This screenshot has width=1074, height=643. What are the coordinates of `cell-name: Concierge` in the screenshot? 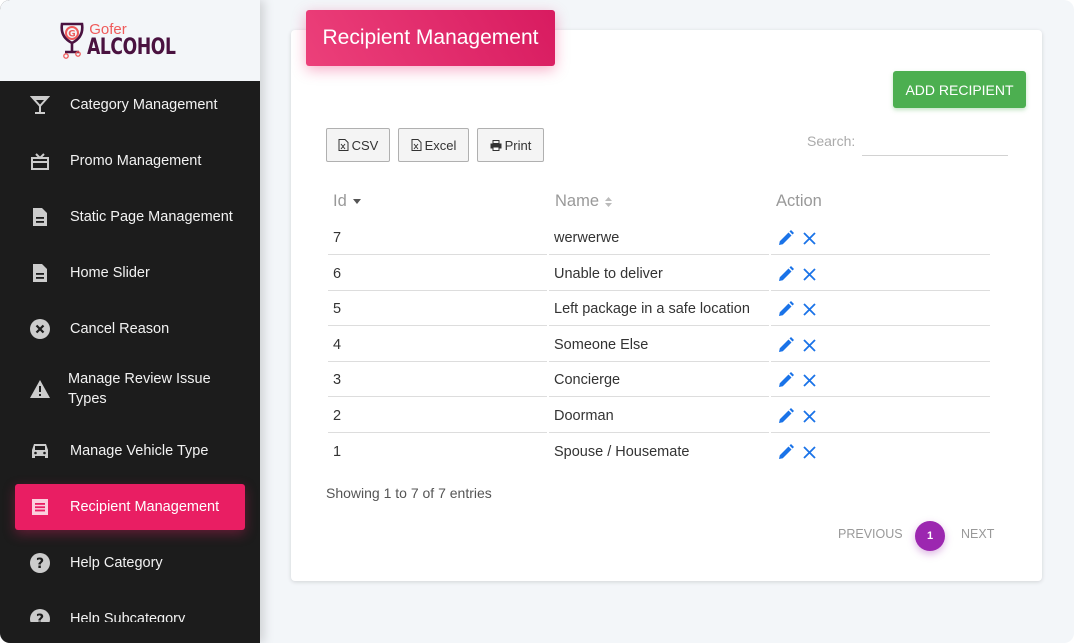 It's located at (587, 379).